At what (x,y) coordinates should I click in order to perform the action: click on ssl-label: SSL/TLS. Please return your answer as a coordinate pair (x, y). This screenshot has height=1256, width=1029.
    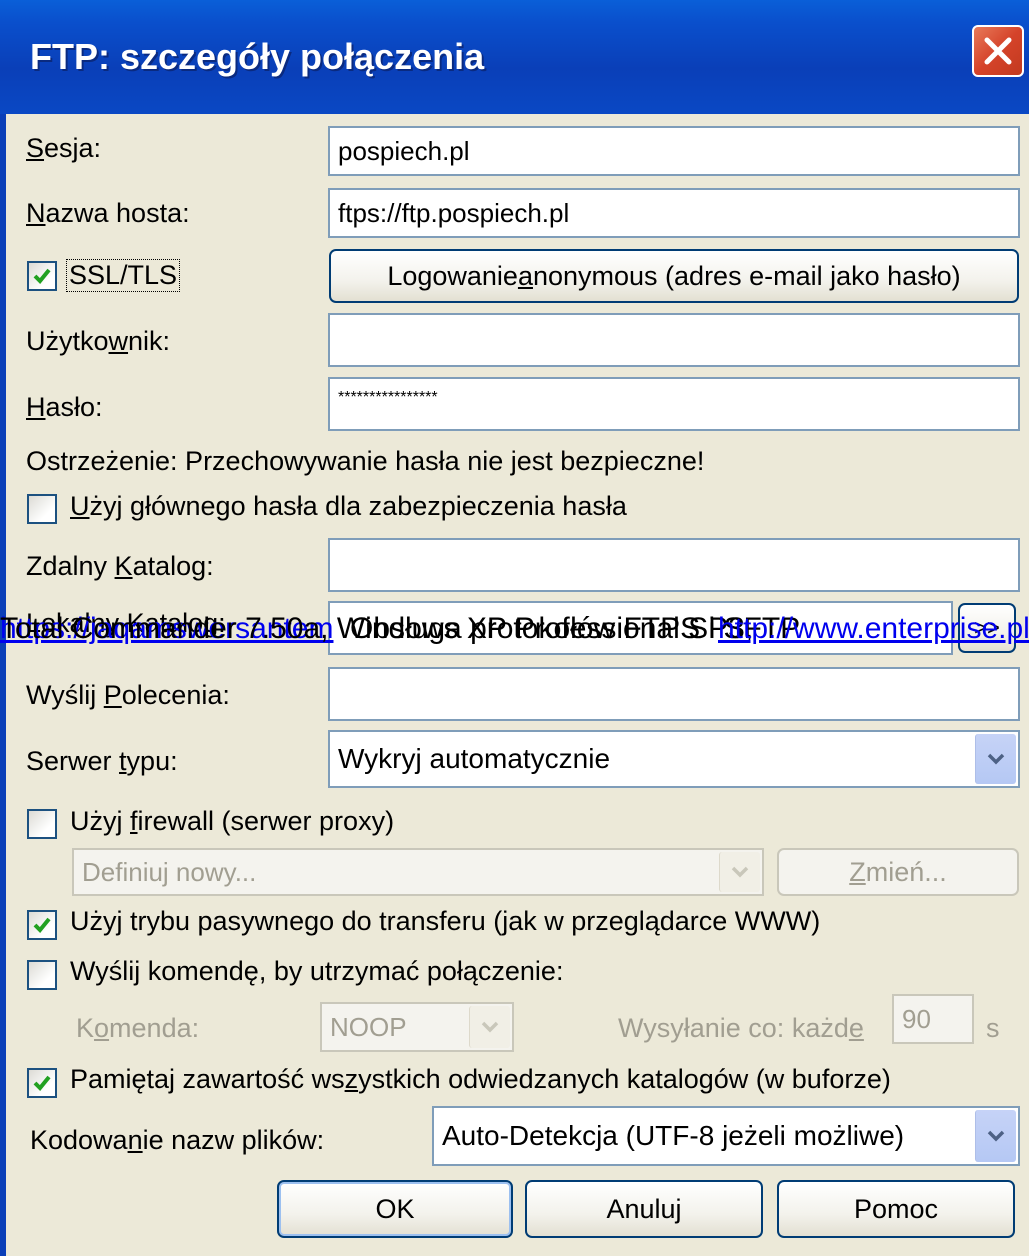
    Looking at the image, I should click on (123, 275).